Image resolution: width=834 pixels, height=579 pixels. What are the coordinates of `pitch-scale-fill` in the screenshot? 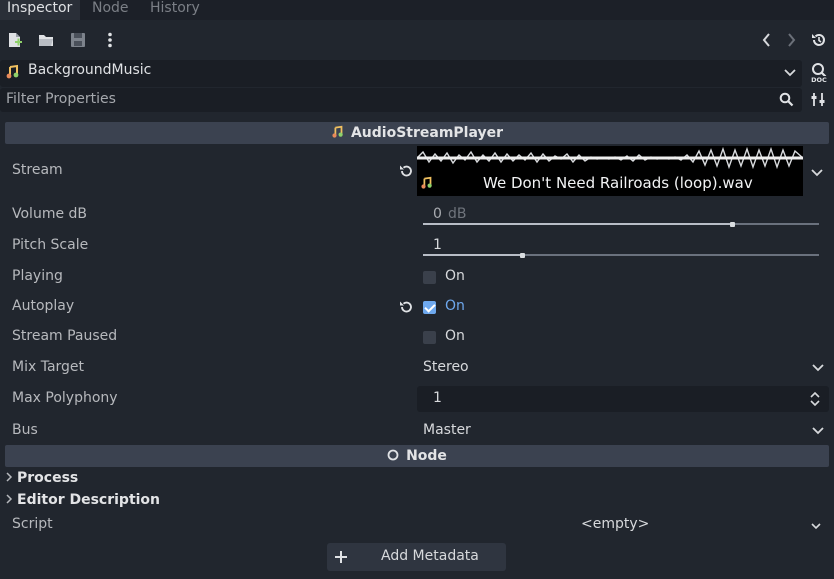 It's located at (472, 255).